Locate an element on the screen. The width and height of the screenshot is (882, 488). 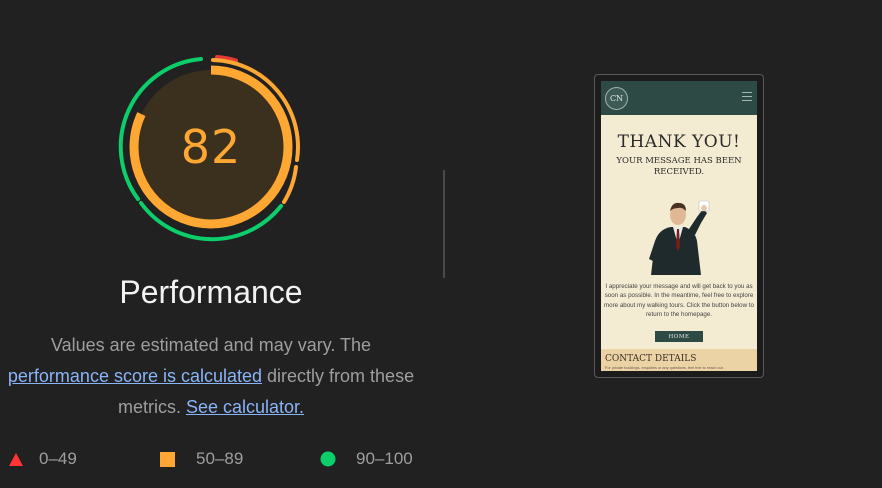
description-line2: directly from these is located at coordinates (338, 376).